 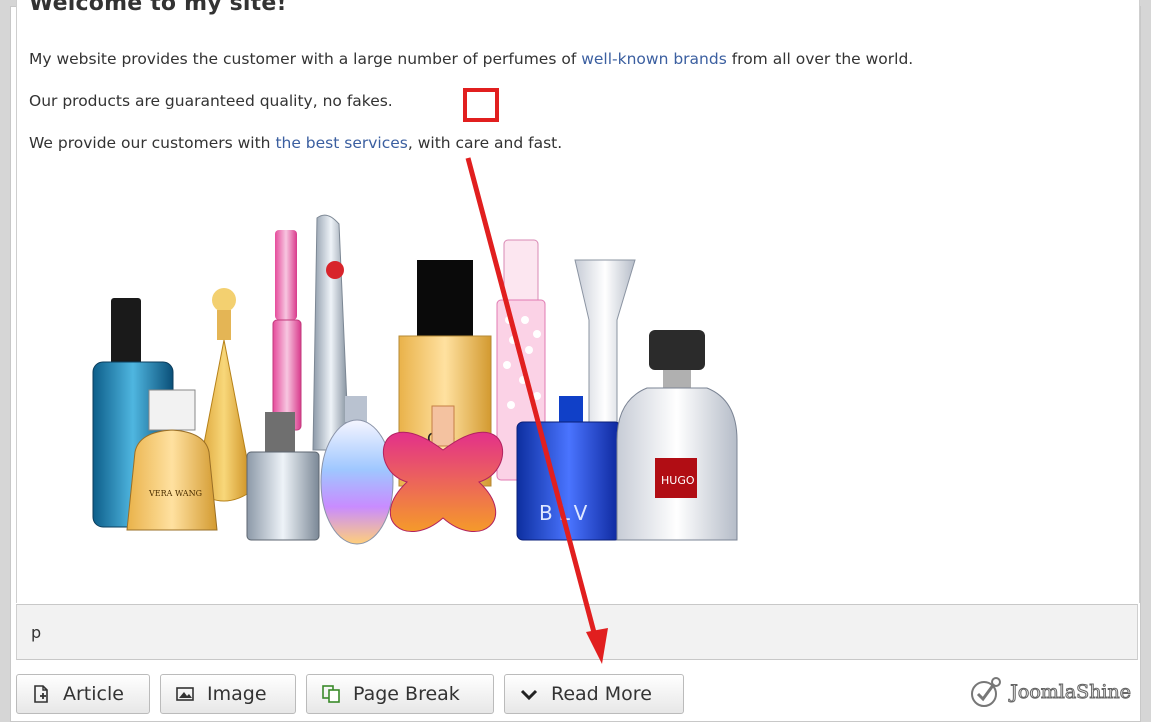 What do you see at coordinates (485, 143) in the screenshot?
I see `paragraph-text: , with care and fast.` at bounding box center [485, 143].